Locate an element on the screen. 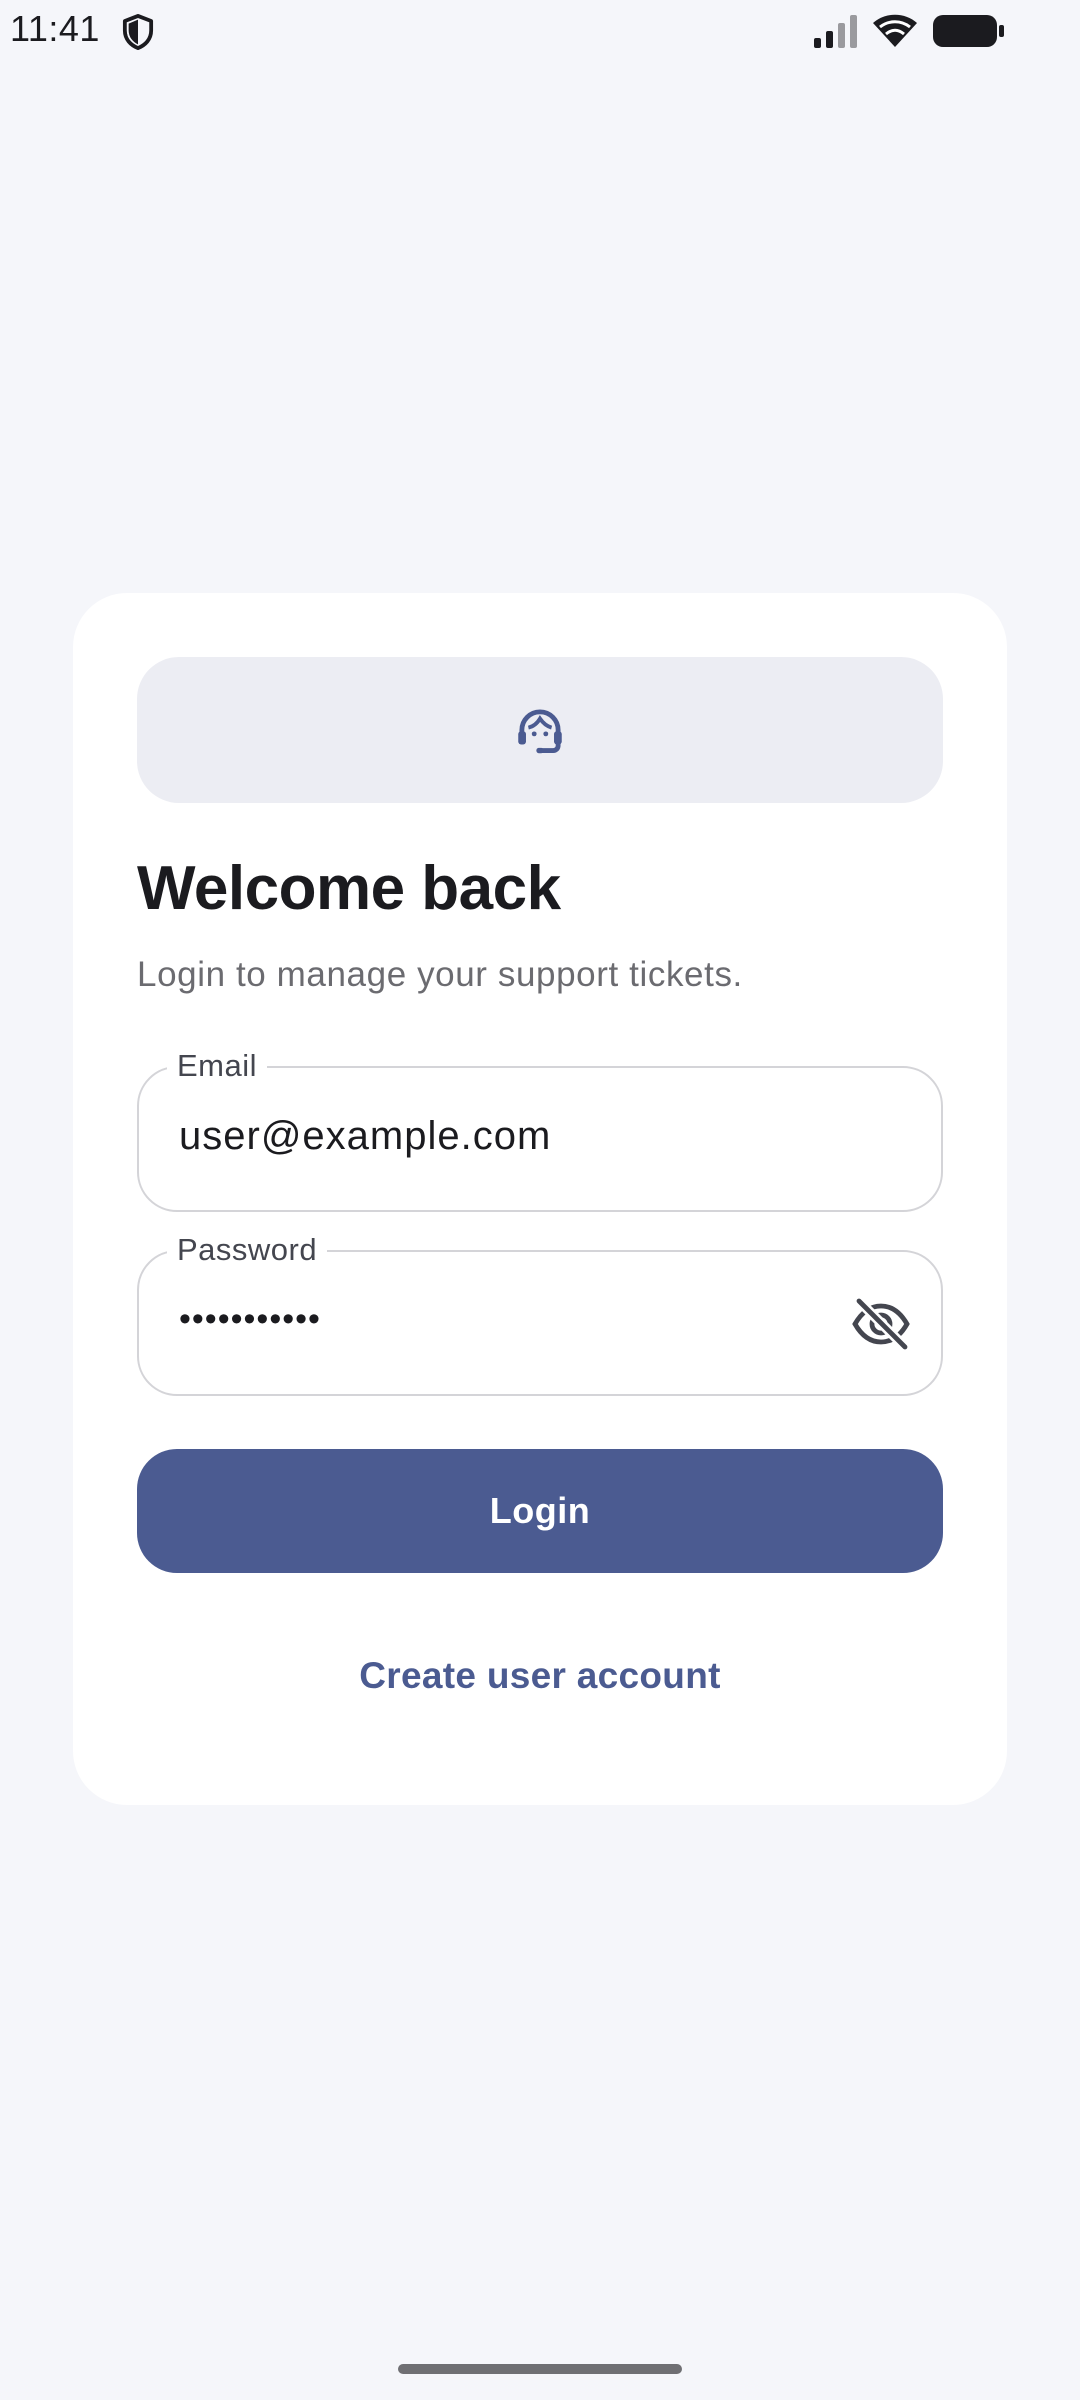 The width and height of the screenshot is (1080, 2400). email-field: Email user@example.com is located at coordinates (540, 1129).